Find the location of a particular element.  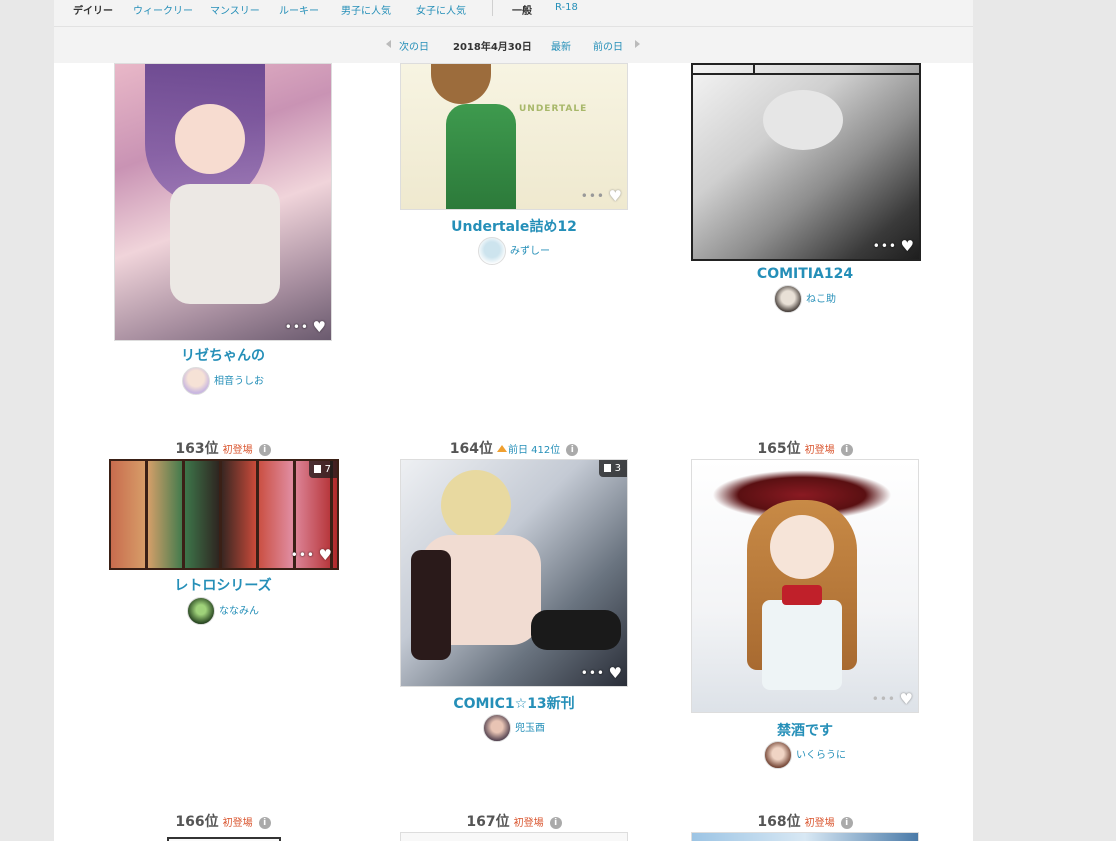

artwork-author: いくらうに is located at coordinates (805, 755).